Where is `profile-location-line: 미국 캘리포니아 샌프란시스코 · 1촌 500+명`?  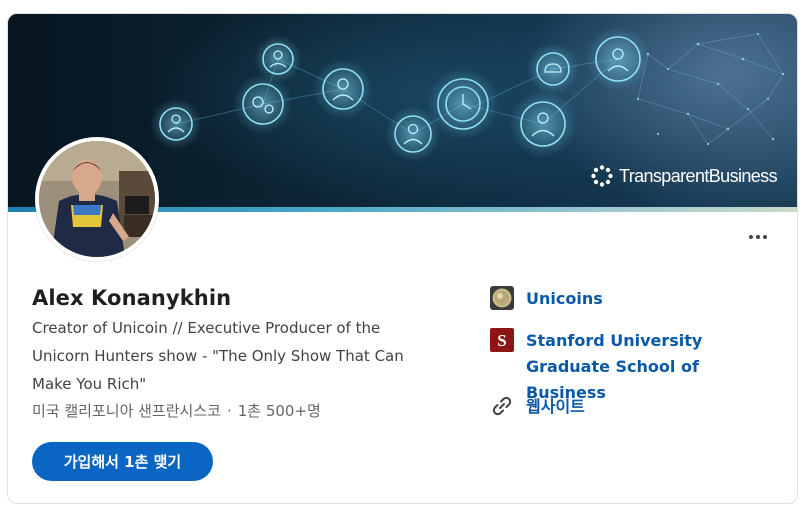 profile-location-line: 미국 캘리포니아 샌프란시스코 · 1촌 500+명 is located at coordinates (176, 410).